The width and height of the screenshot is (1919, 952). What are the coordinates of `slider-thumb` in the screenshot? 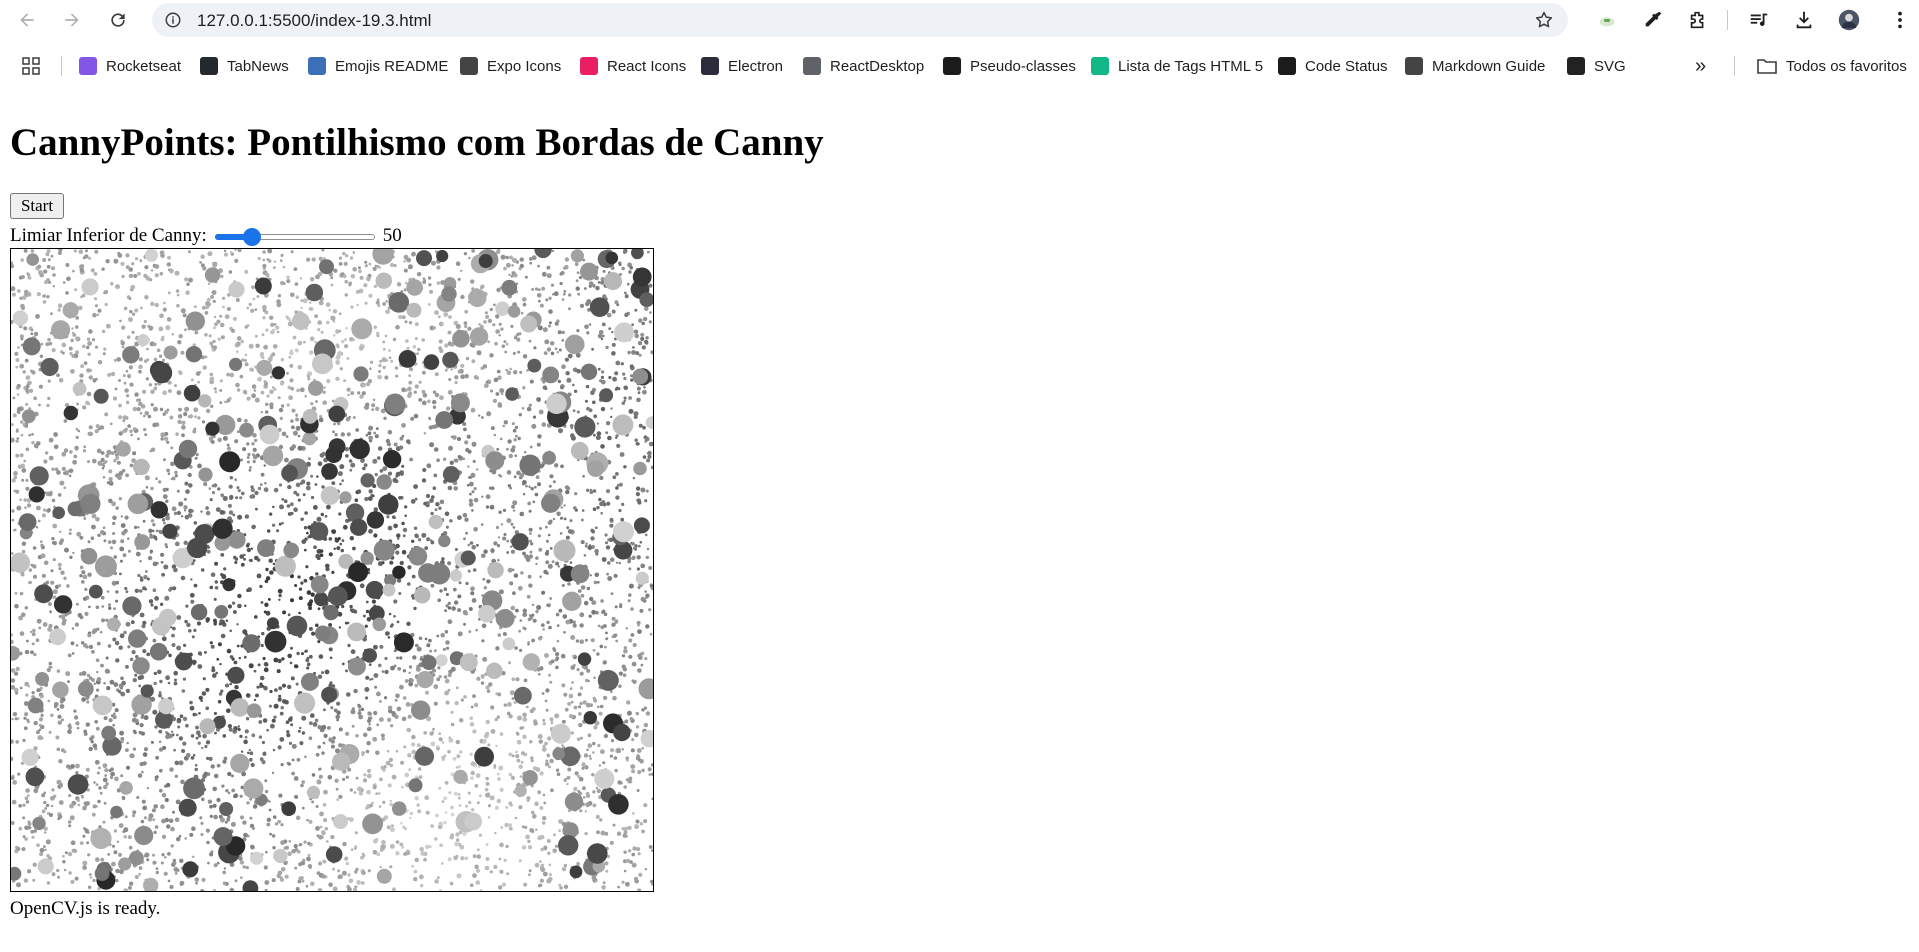 It's located at (252, 237).